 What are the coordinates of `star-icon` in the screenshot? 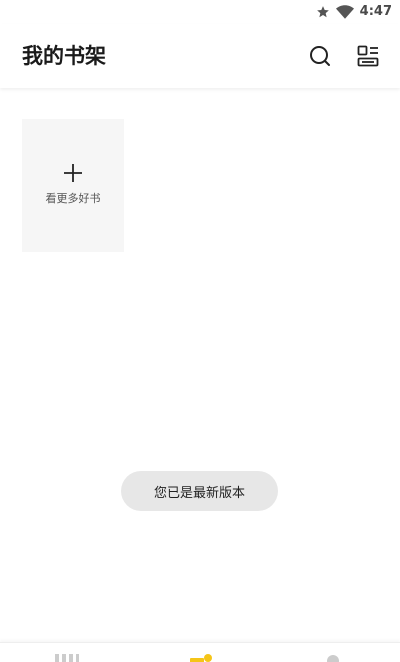 It's located at (322, 12).